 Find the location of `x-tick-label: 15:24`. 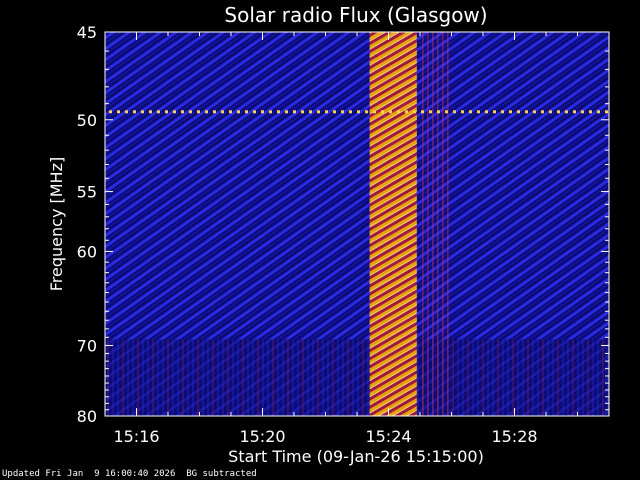

x-tick-label: 15:24 is located at coordinates (388, 436).